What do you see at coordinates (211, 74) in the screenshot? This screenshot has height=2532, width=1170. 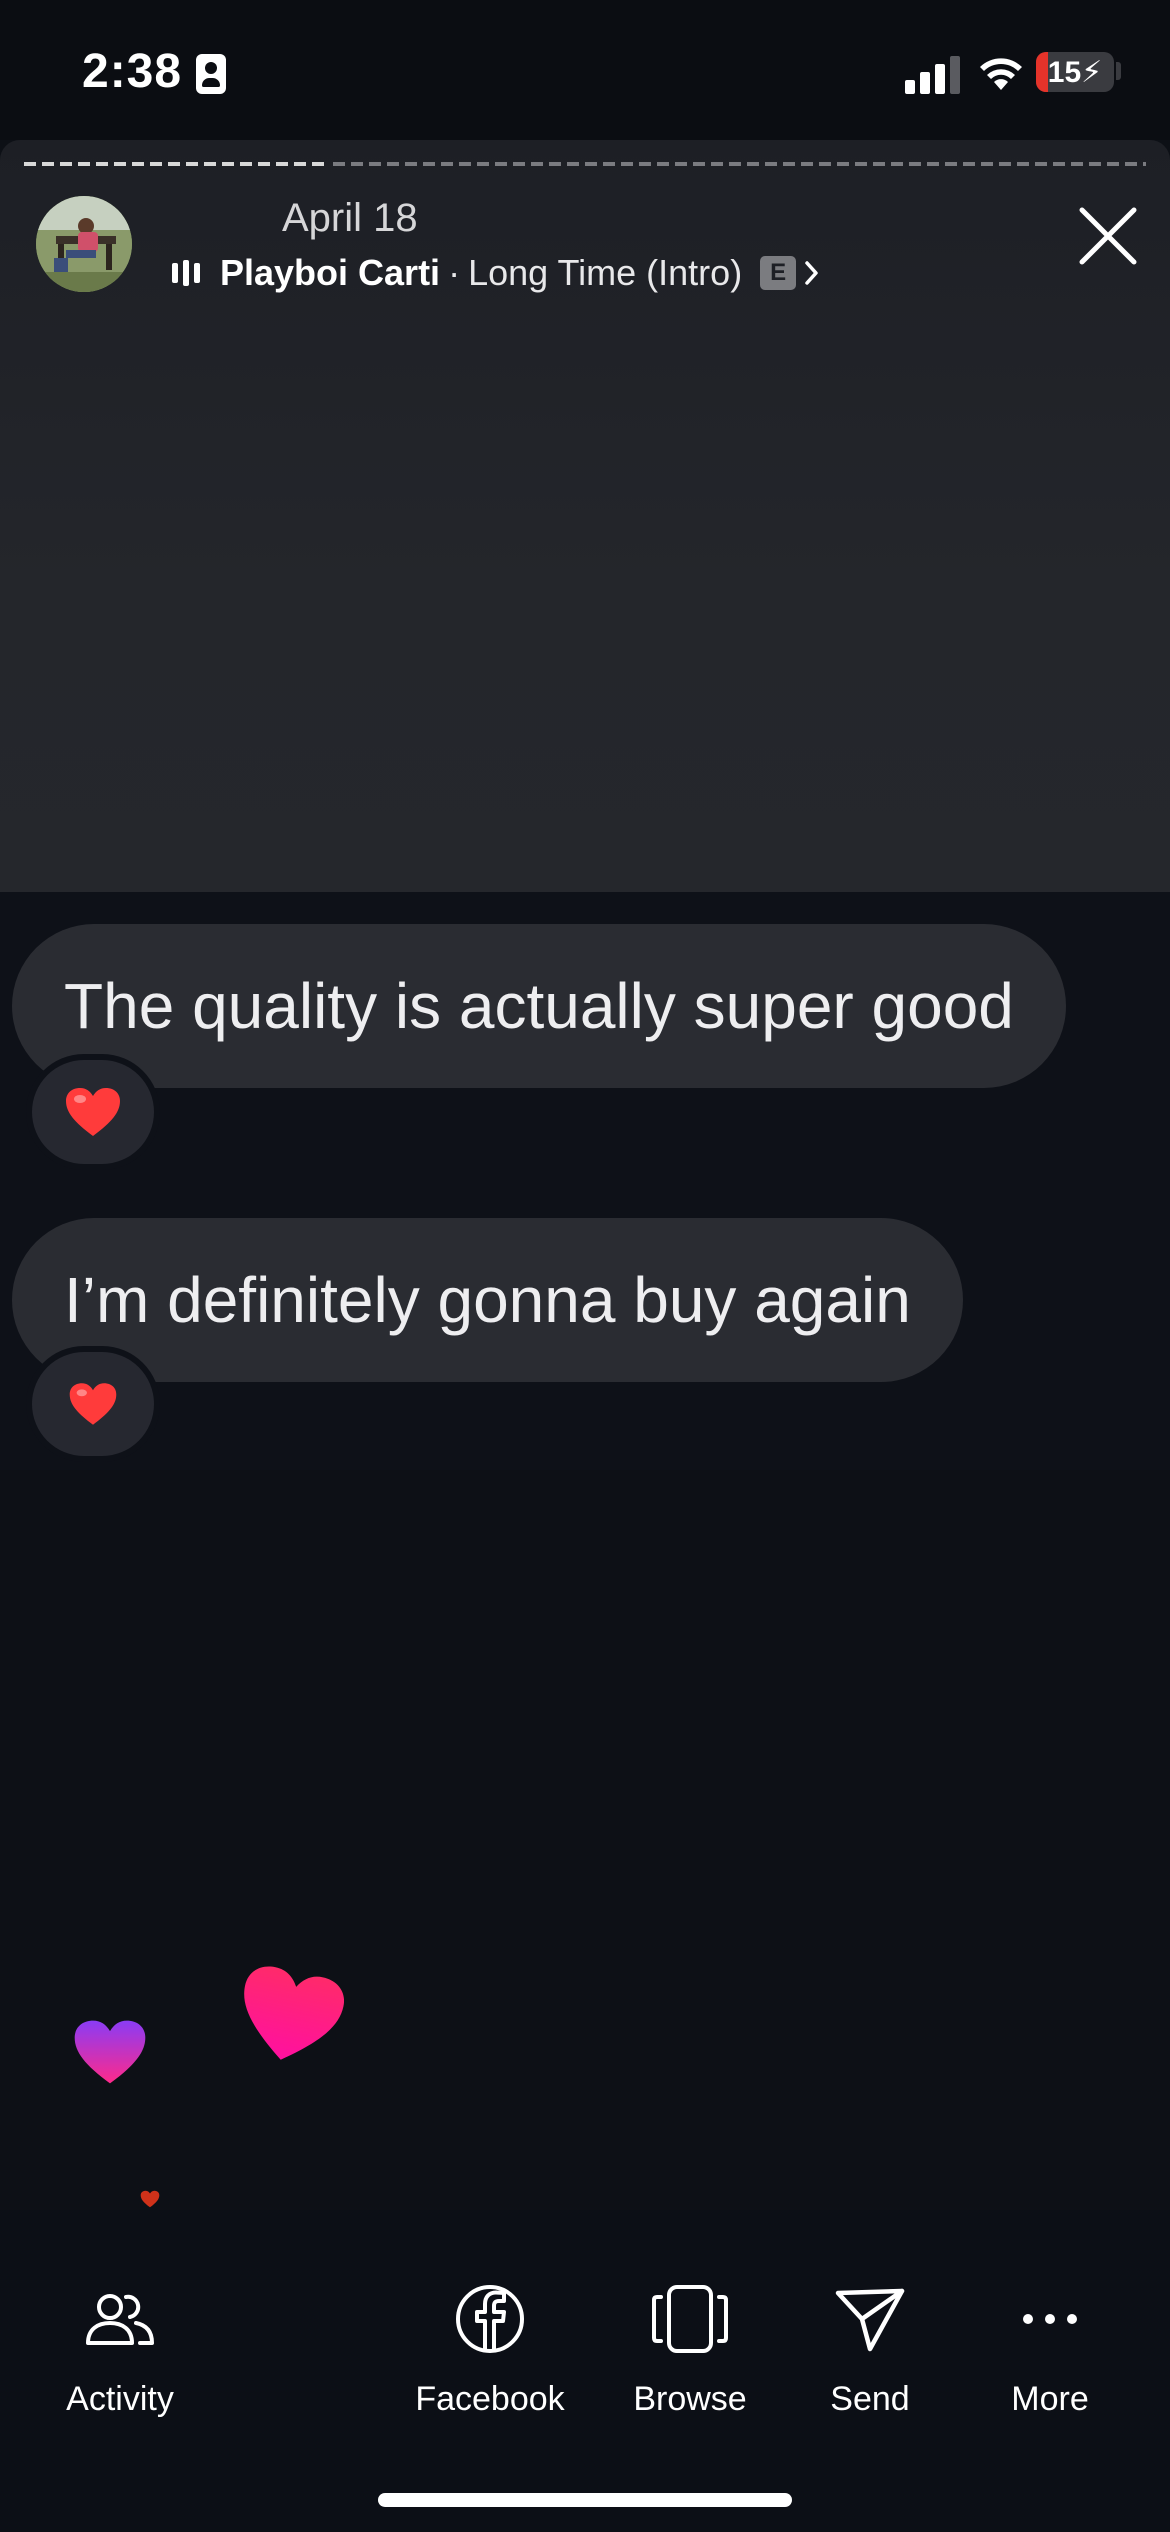 I see `contact-card-icon` at bounding box center [211, 74].